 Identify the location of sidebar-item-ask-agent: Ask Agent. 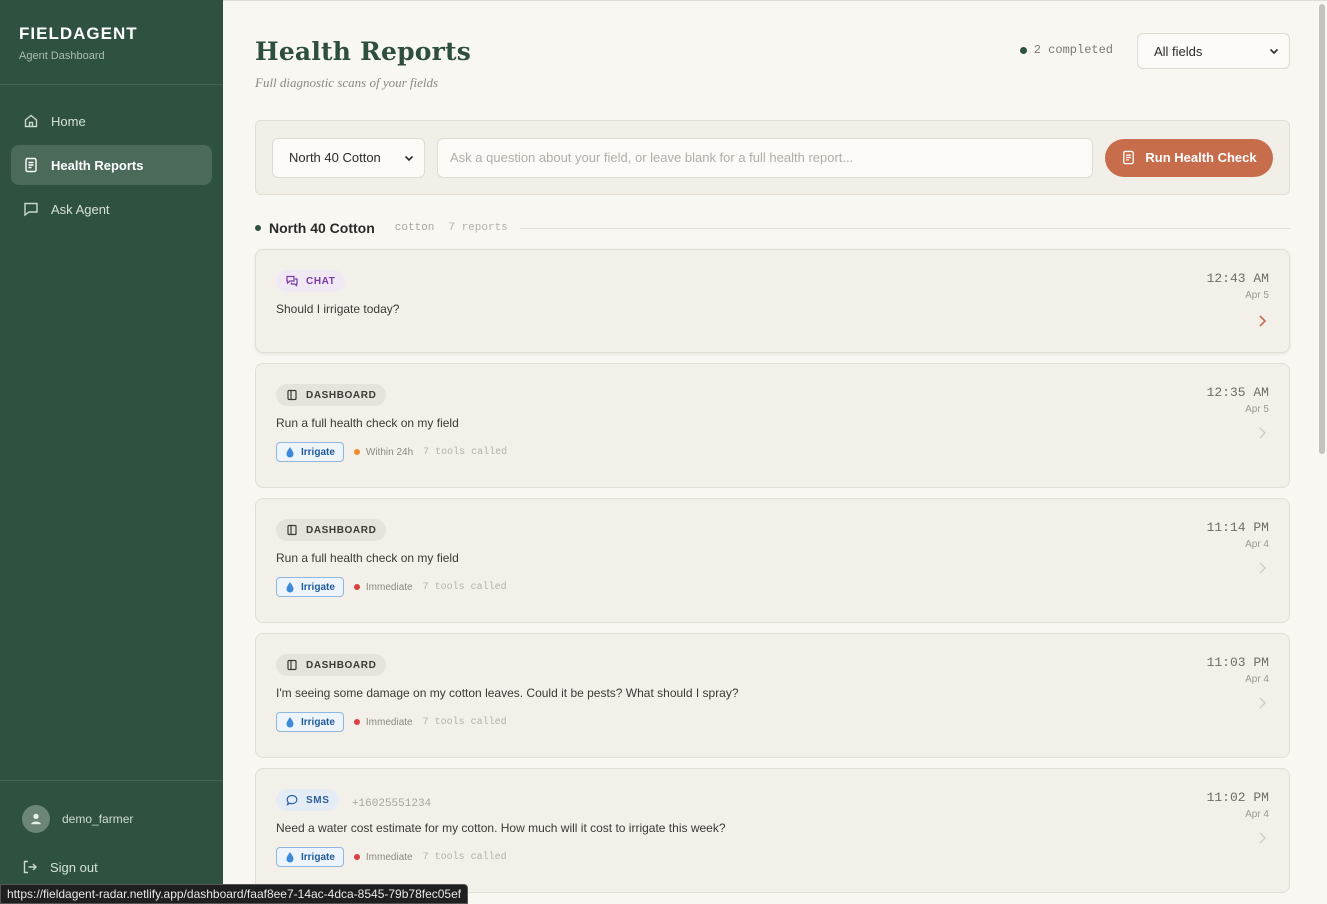
(111, 209).